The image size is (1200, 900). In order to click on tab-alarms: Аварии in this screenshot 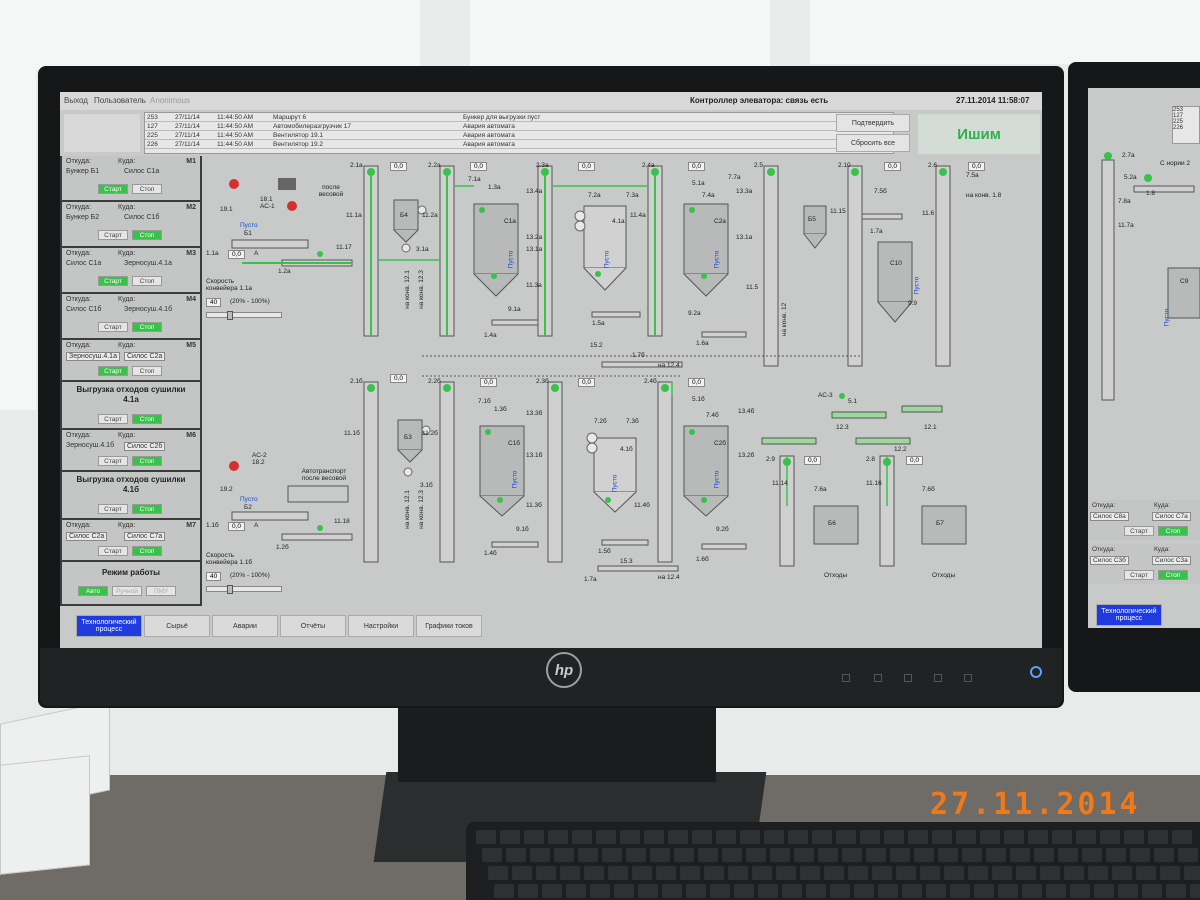, I will do `click(245, 626)`.